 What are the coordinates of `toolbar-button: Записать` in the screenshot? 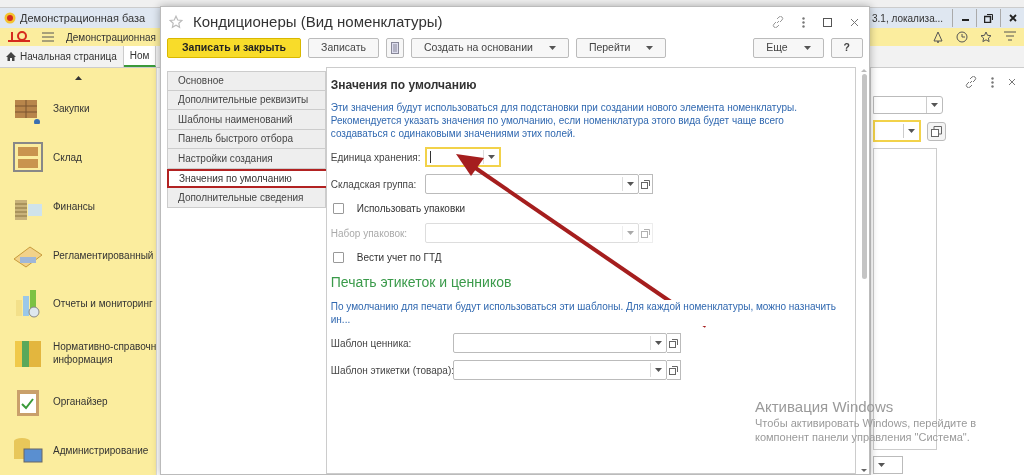 It's located at (343, 48).